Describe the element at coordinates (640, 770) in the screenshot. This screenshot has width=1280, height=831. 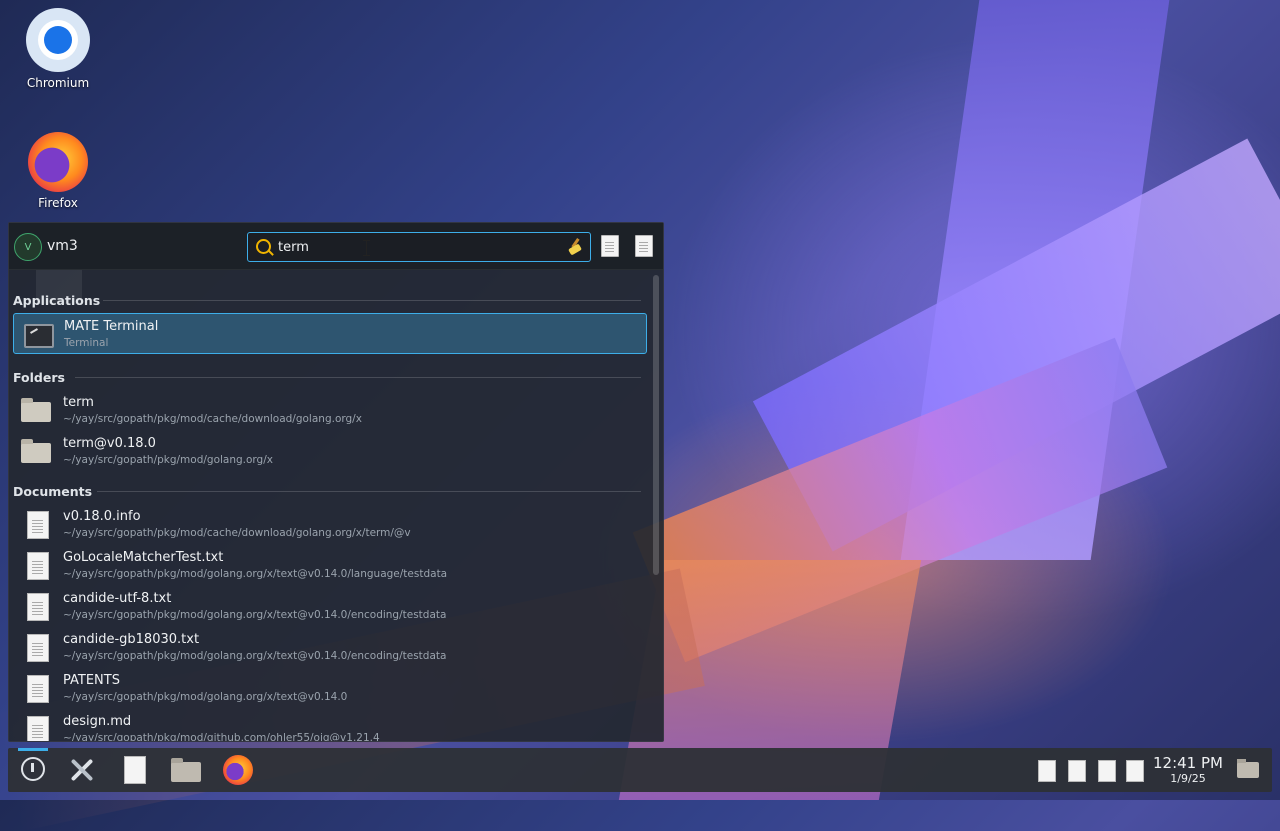
I see `taskbar: 12:41 PM 1/9/25` at that location.